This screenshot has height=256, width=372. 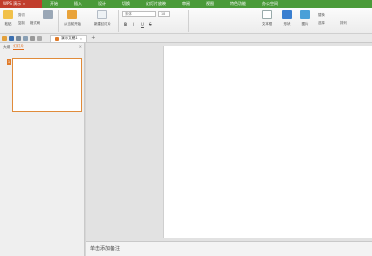 I want to click on notes-pane: 单击添加备注, so click(x=229, y=248).